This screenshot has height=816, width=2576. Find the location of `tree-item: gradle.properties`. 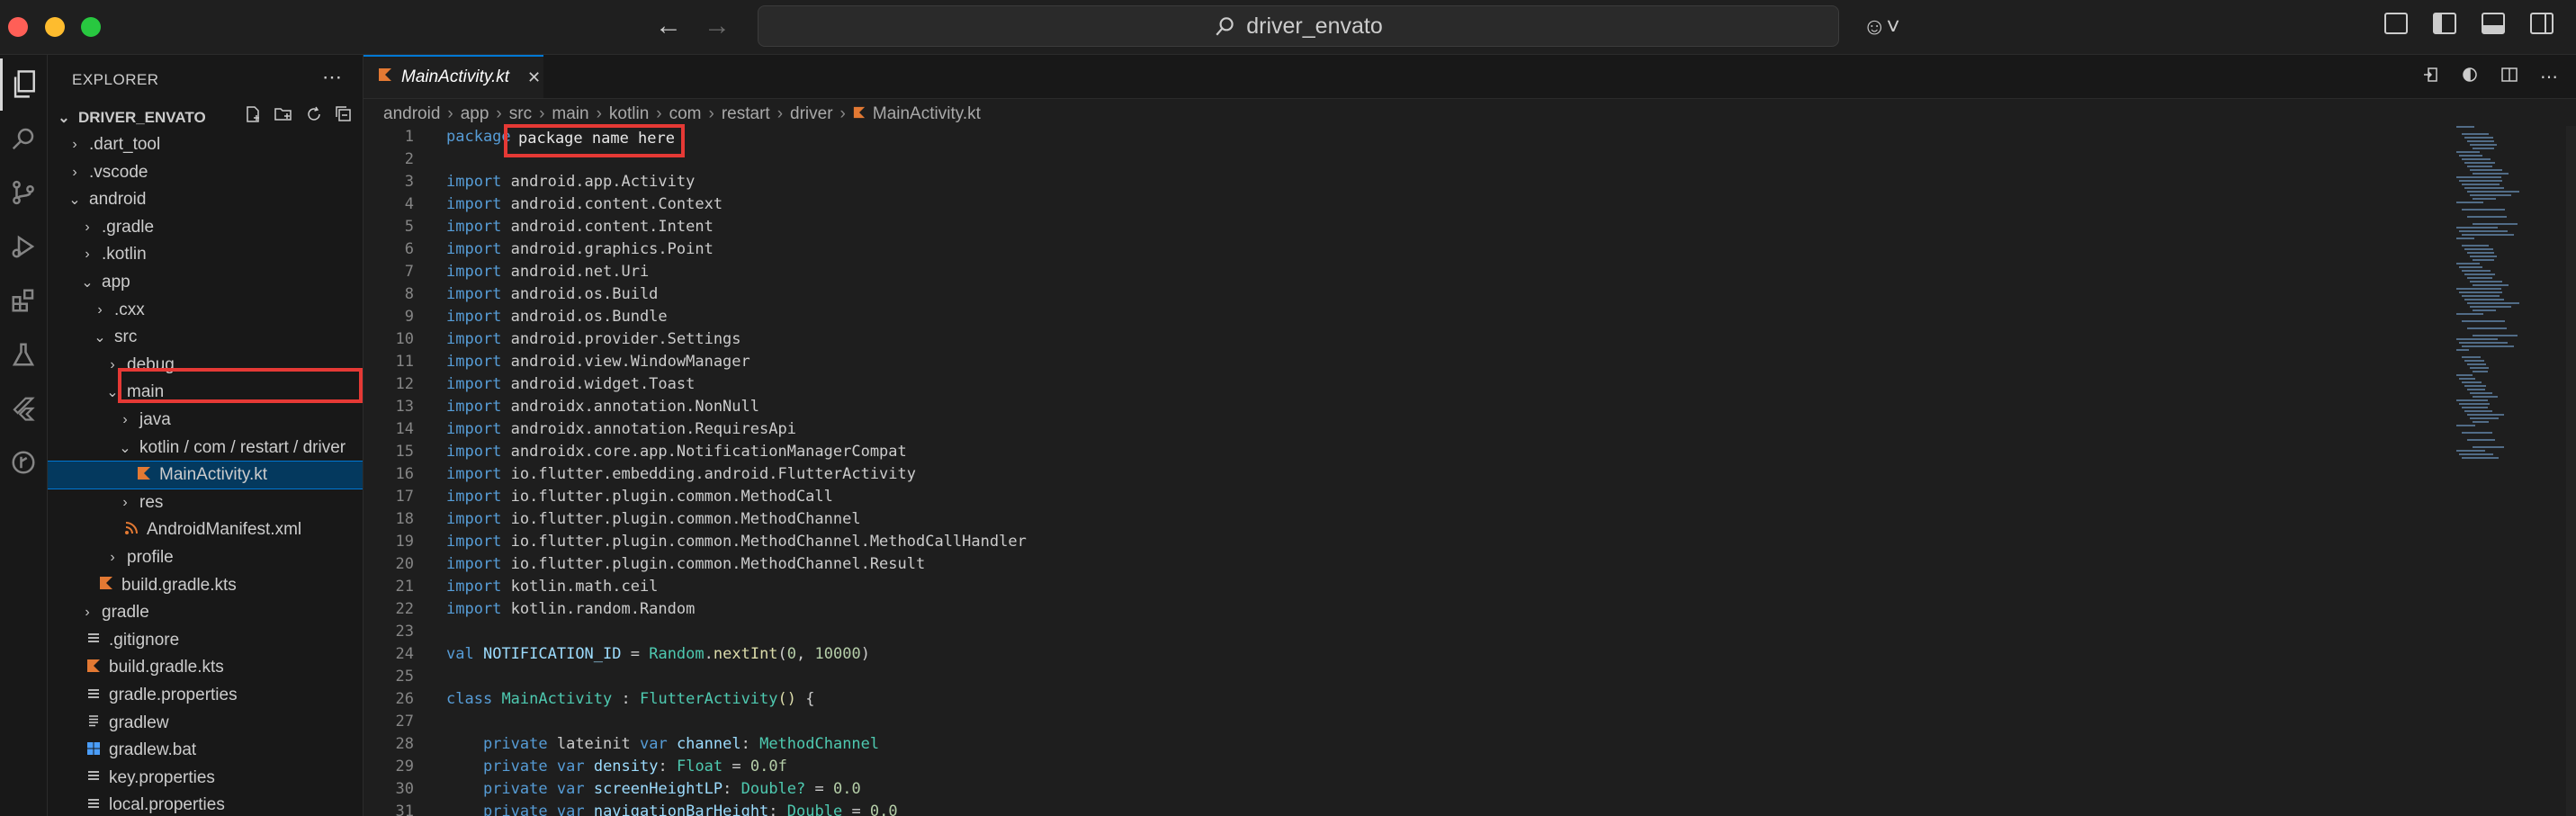

tree-item: gradle.properties is located at coordinates (206, 695).